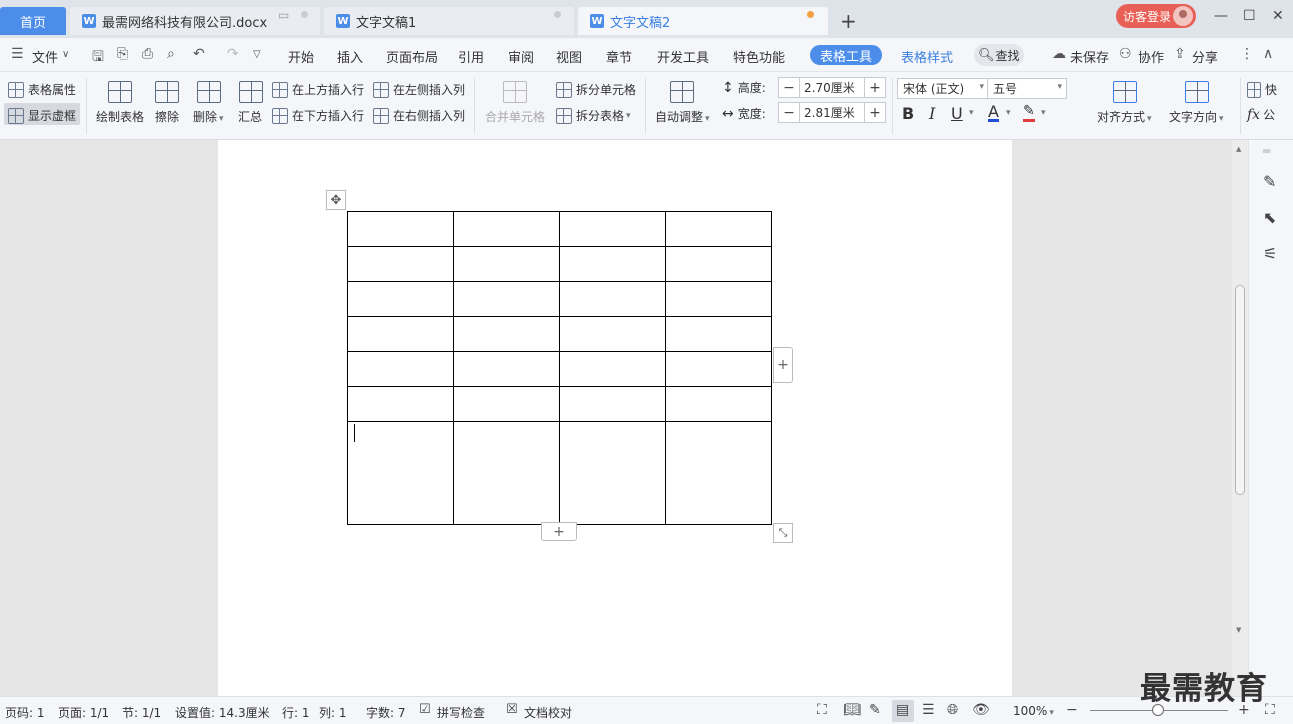  I want to click on insert-col-right-button: 在右侧插入列, so click(419, 115).